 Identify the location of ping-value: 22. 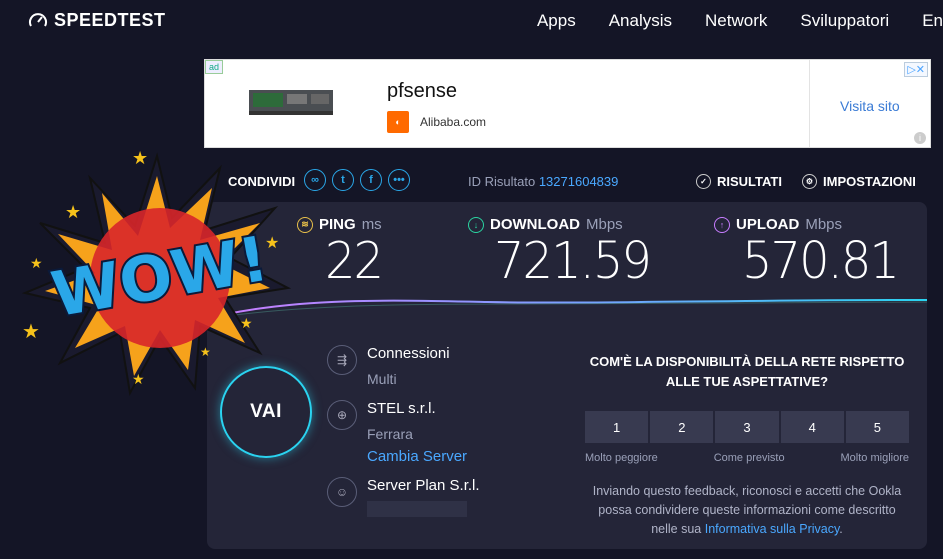
(354, 261).